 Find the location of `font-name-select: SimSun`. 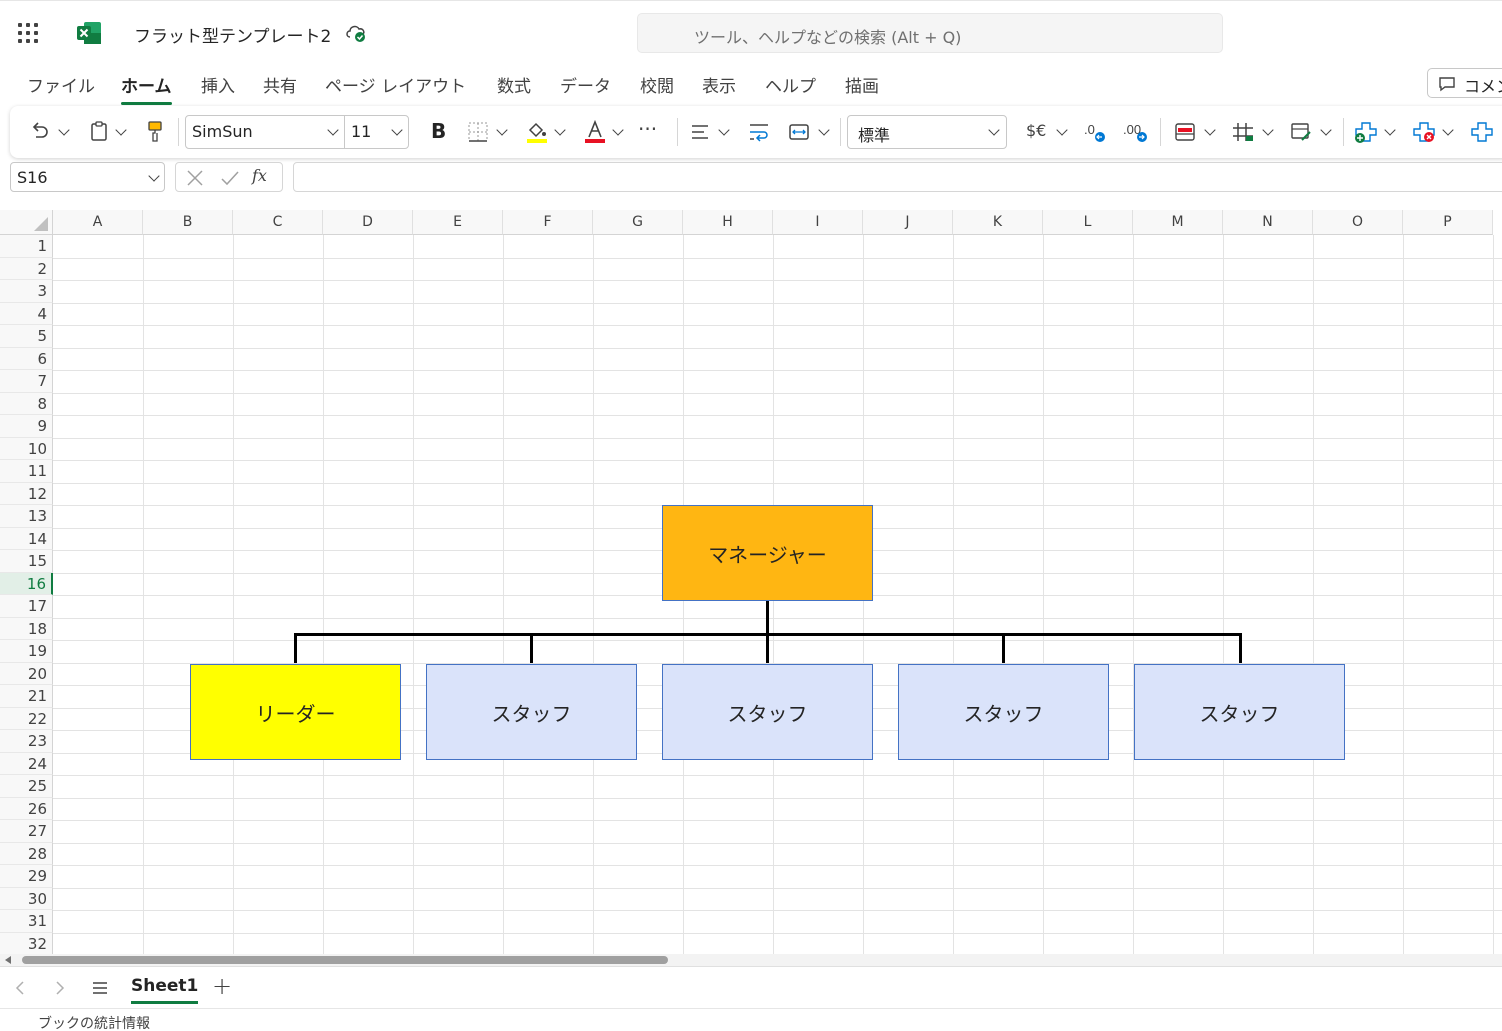

font-name-select: SimSun is located at coordinates (265, 132).